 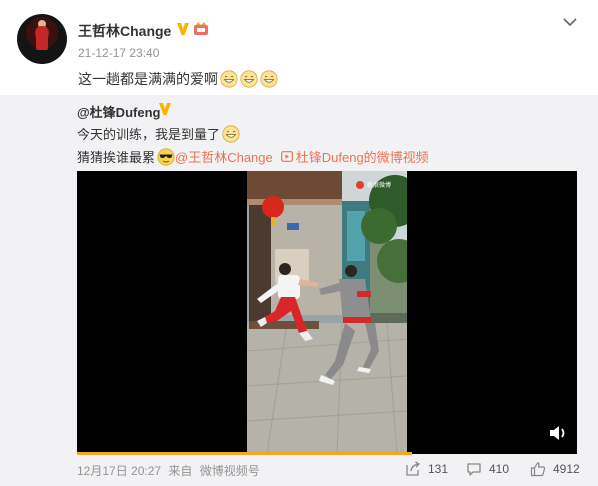 What do you see at coordinates (499, 469) in the screenshot?
I see `comment-count: 410` at bounding box center [499, 469].